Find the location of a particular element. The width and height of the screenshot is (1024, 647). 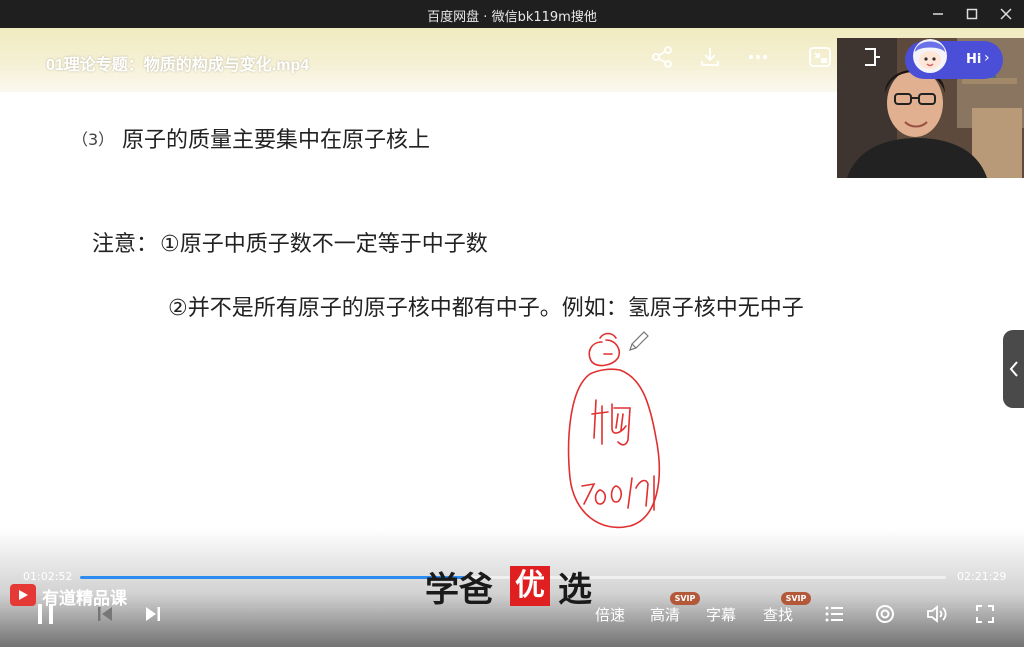

danmaku-icon is located at coordinates (885, 614).